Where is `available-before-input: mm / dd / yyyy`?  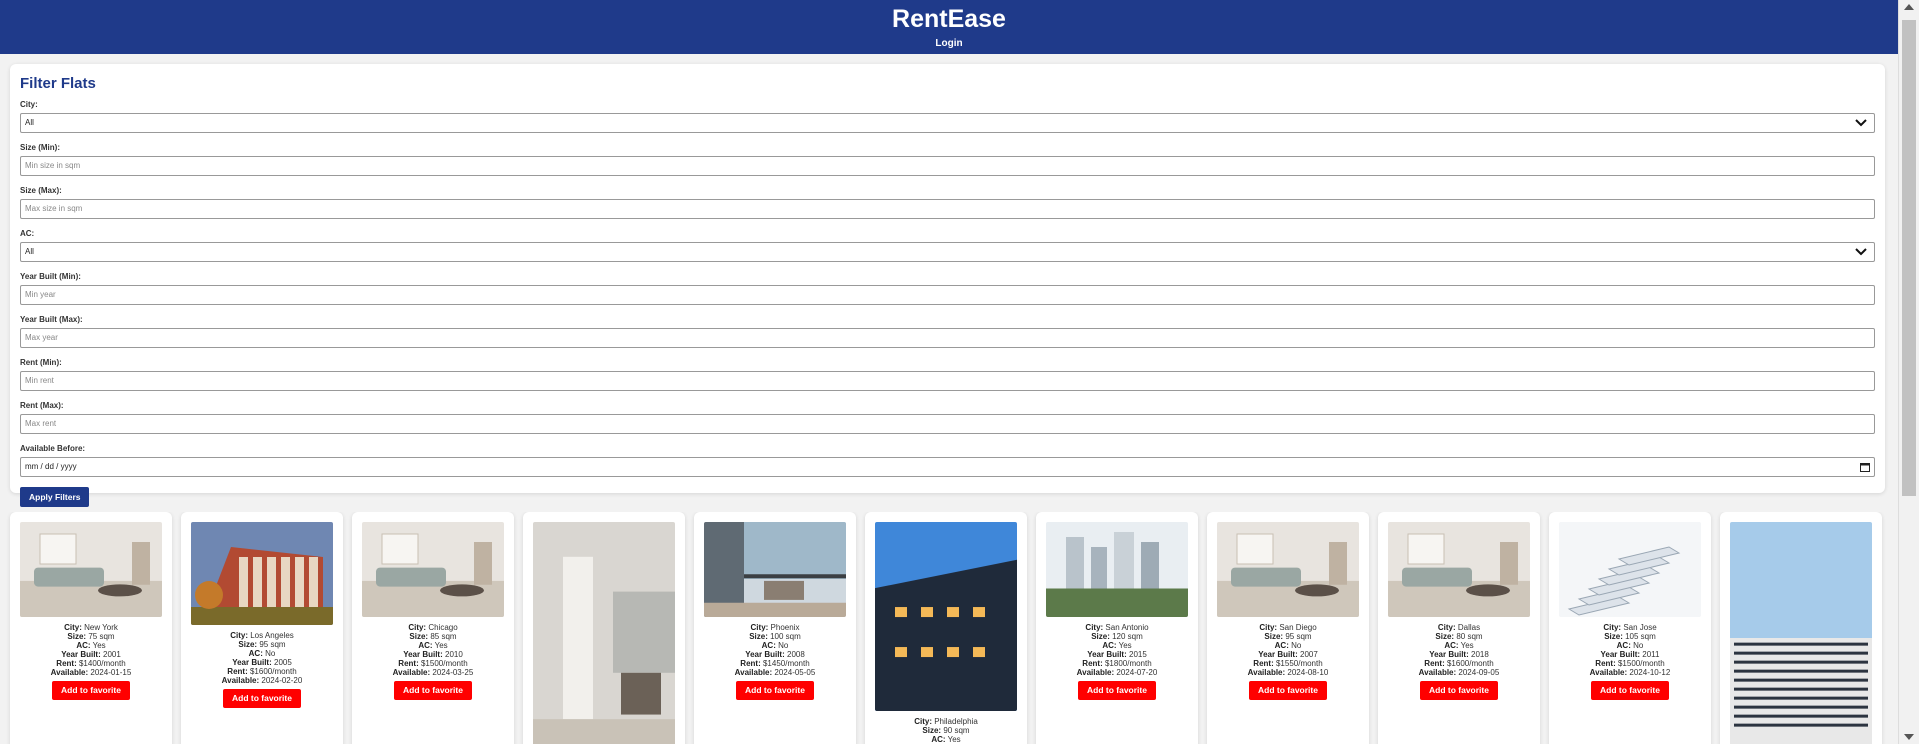
available-before-input: mm / dd / yyyy is located at coordinates (947, 467).